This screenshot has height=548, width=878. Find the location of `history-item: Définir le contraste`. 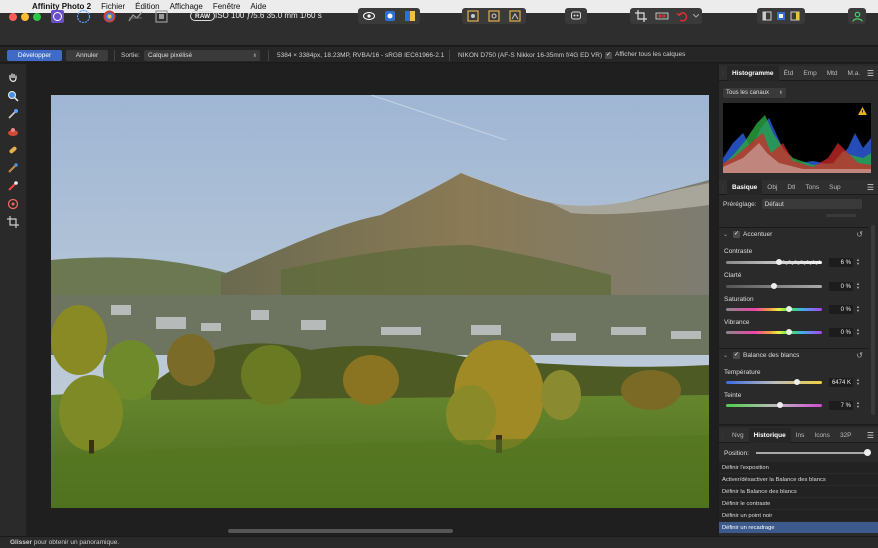

history-item: Définir le contraste is located at coordinates (798, 504).